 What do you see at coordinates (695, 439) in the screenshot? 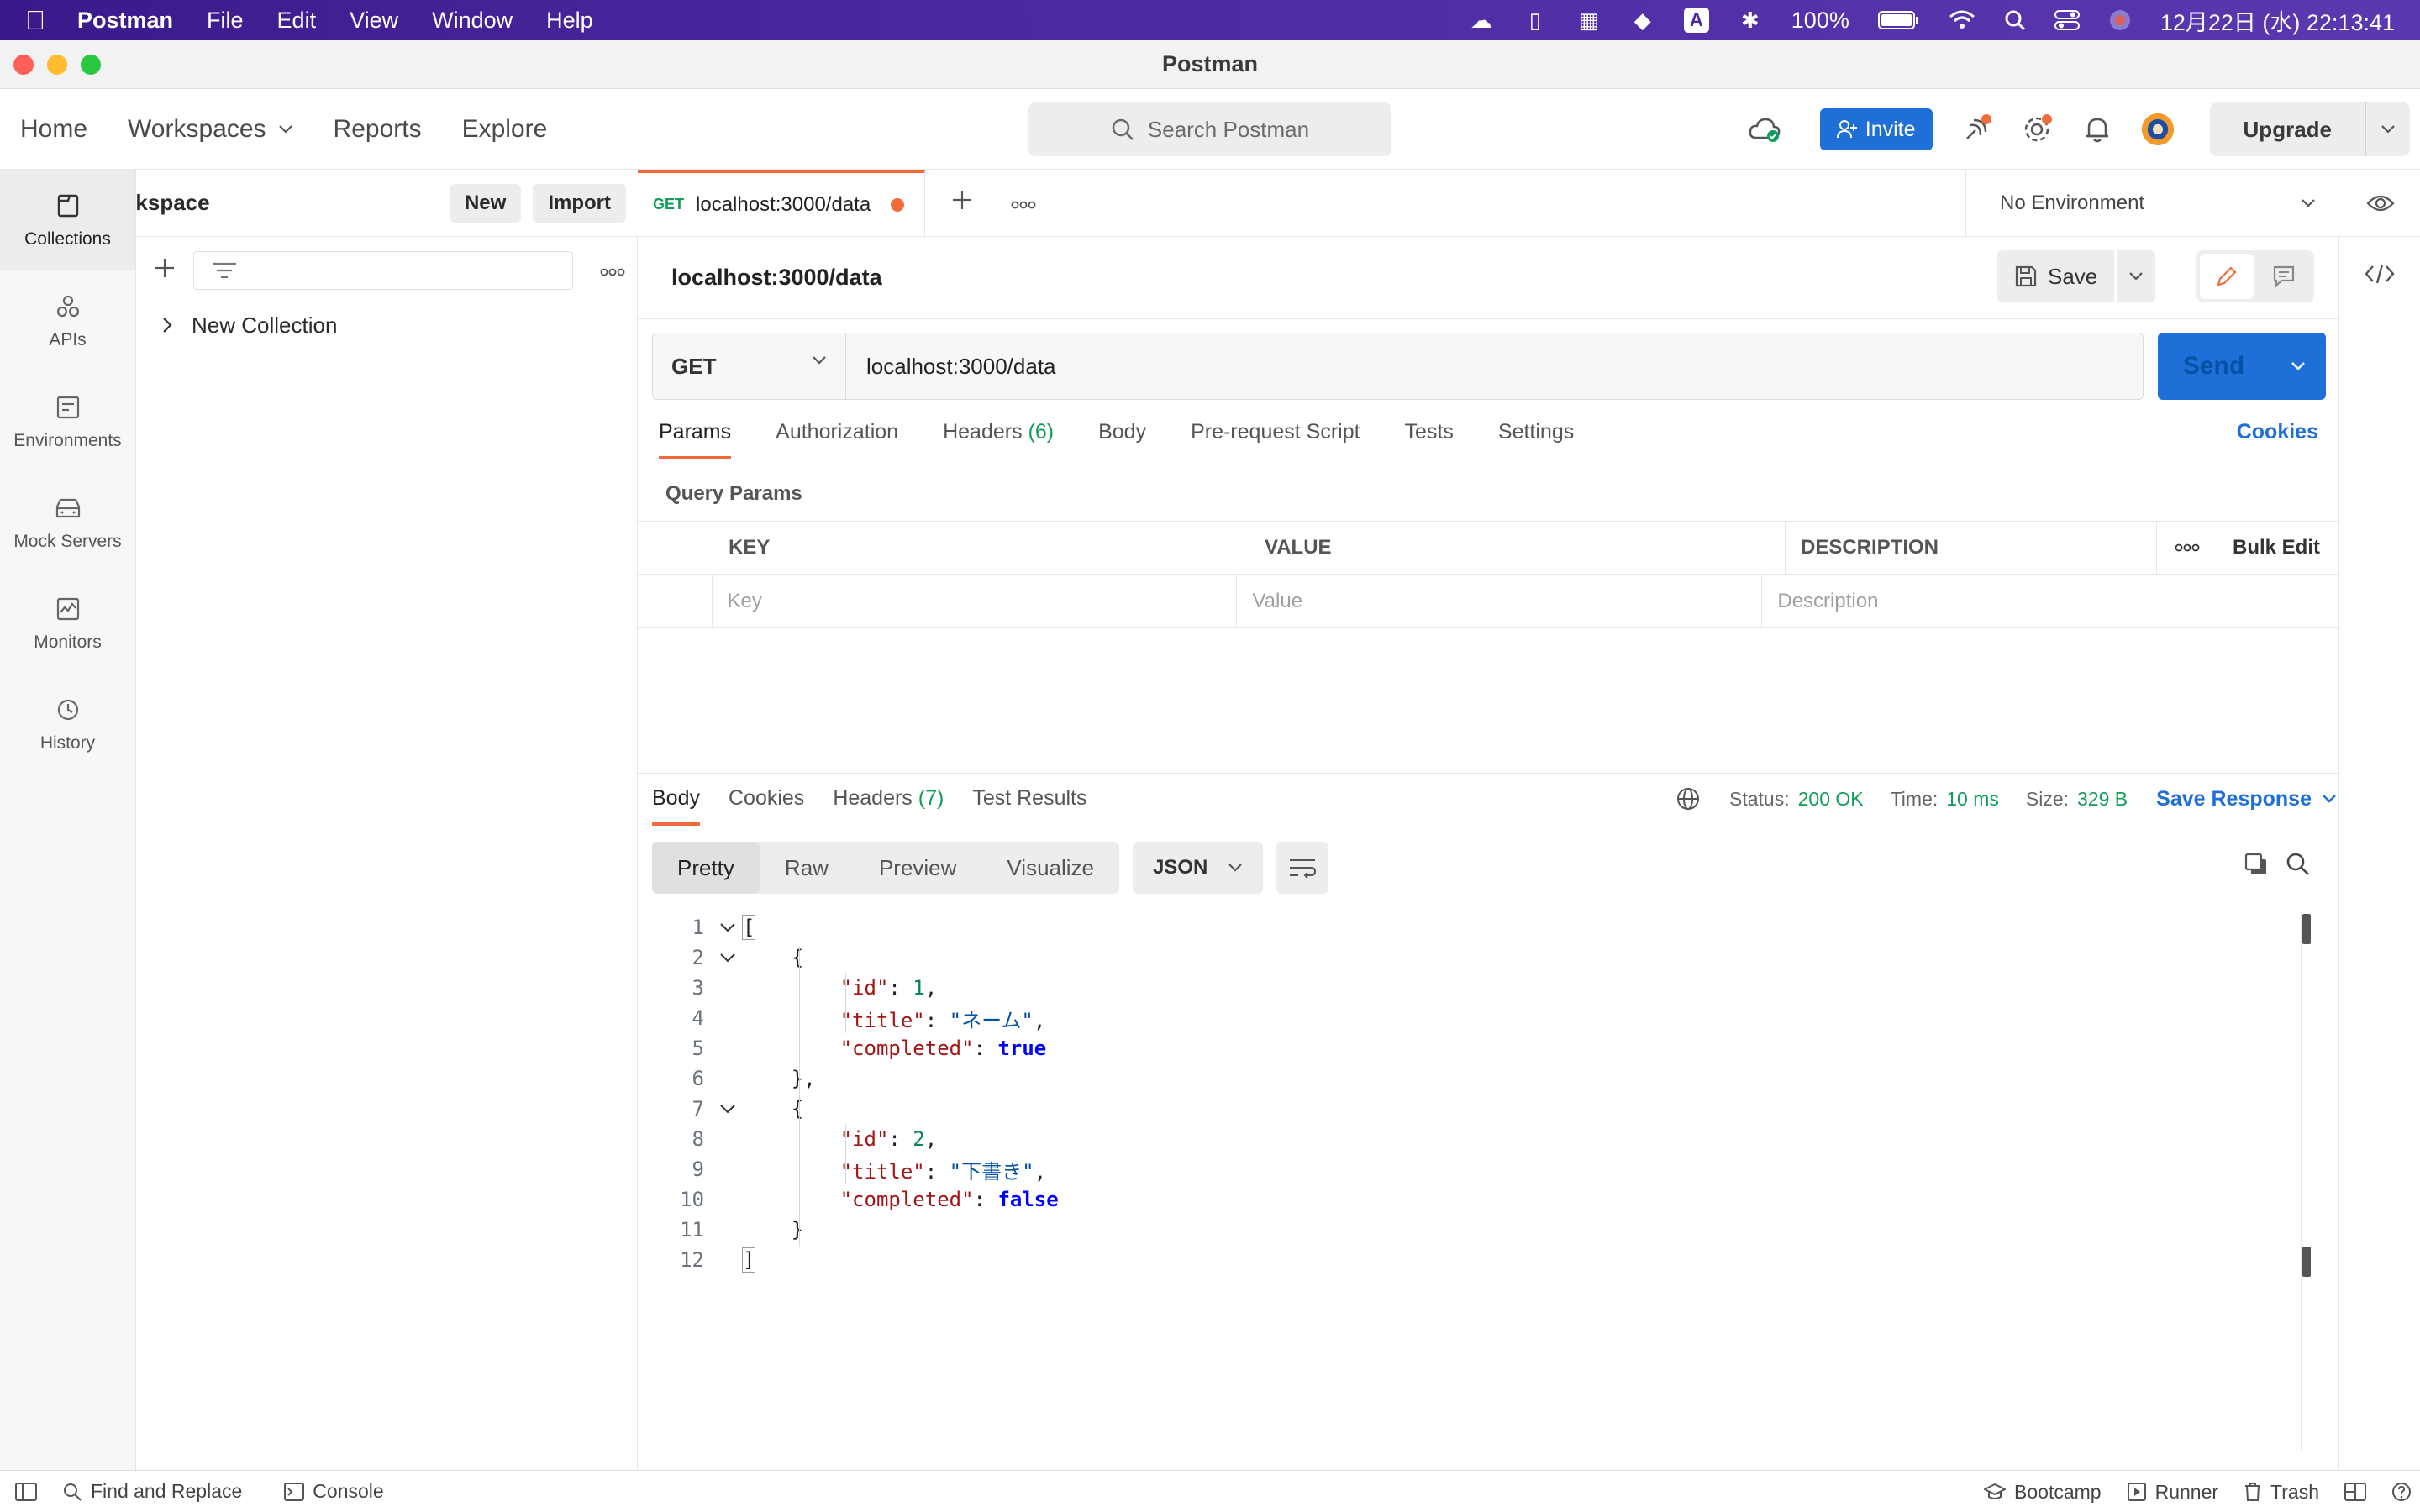
I see `tab-params: Params` at bounding box center [695, 439].